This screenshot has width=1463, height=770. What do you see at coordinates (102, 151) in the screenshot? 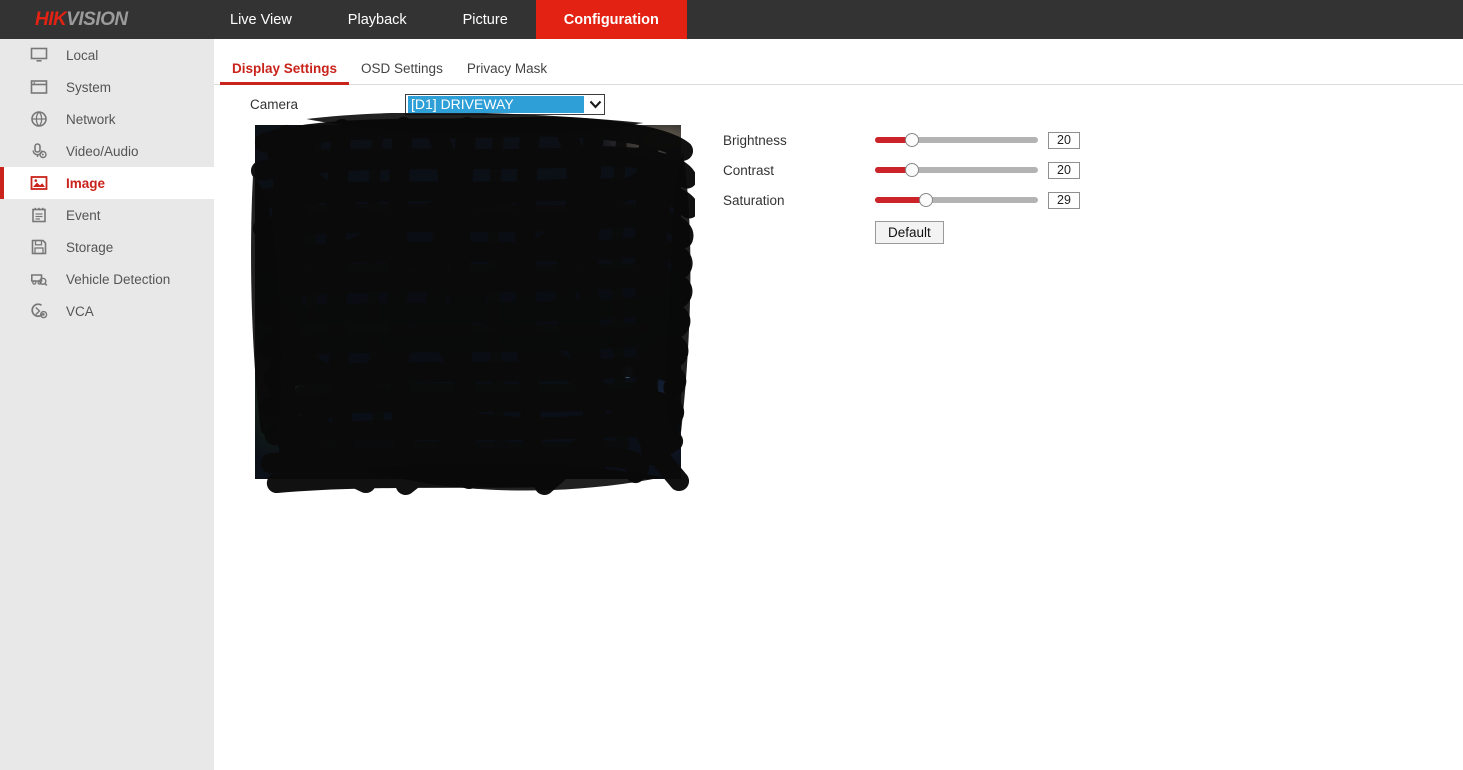
I see `sidebar-item-label: Video/Audio` at bounding box center [102, 151].